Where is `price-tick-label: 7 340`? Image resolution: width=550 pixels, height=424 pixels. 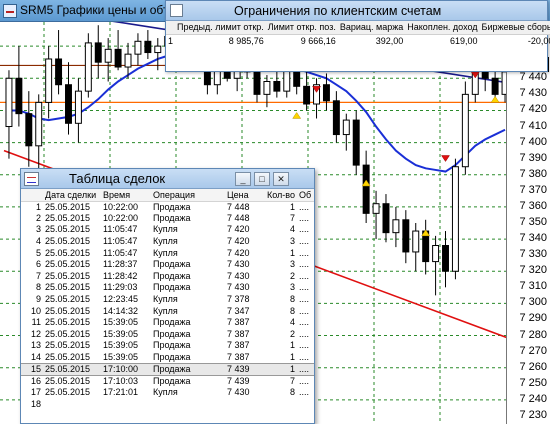 price-tick-label: 7 340 is located at coordinates (533, 238).